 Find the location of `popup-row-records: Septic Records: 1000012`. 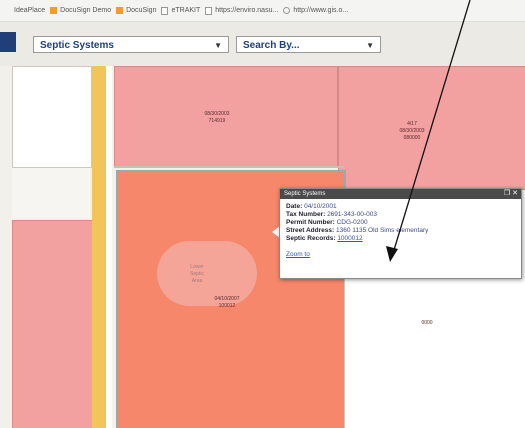

popup-row-records: Septic Records: 1000012 is located at coordinates (324, 238).